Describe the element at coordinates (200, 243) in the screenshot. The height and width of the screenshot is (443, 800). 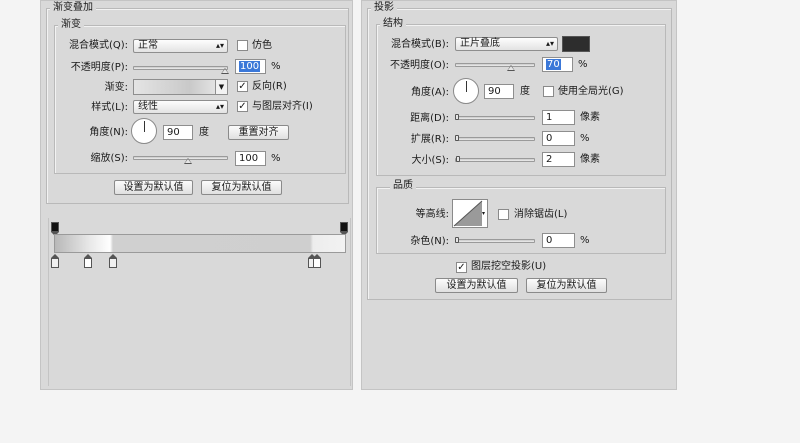
I see `gradient-editor-bar` at that location.